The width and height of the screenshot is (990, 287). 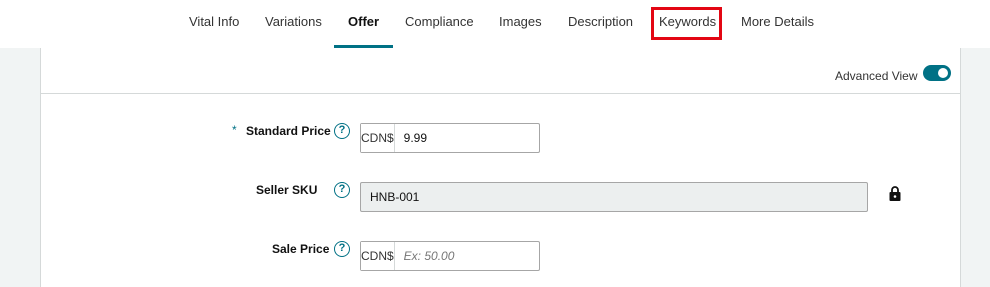 I want to click on standard-price-input, so click(x=476, y=138).